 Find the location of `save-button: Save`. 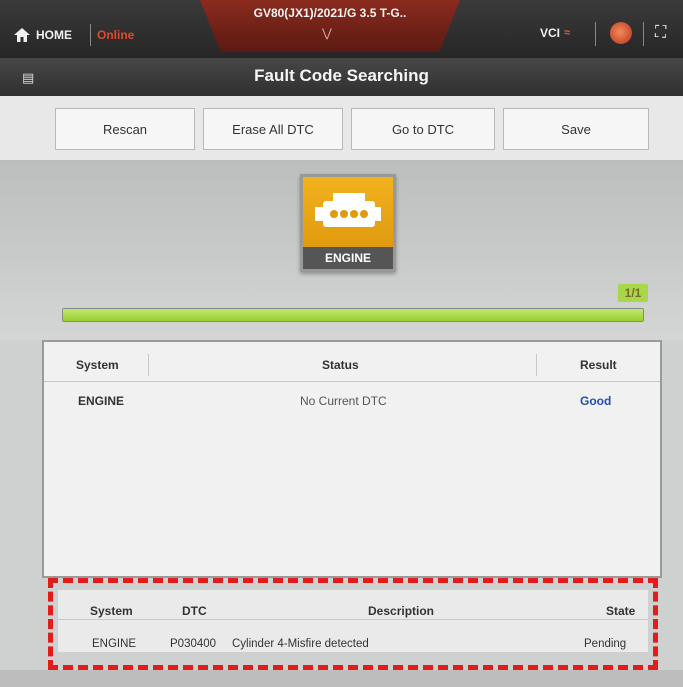

save-button: Save is located at coordinates (576, 129).